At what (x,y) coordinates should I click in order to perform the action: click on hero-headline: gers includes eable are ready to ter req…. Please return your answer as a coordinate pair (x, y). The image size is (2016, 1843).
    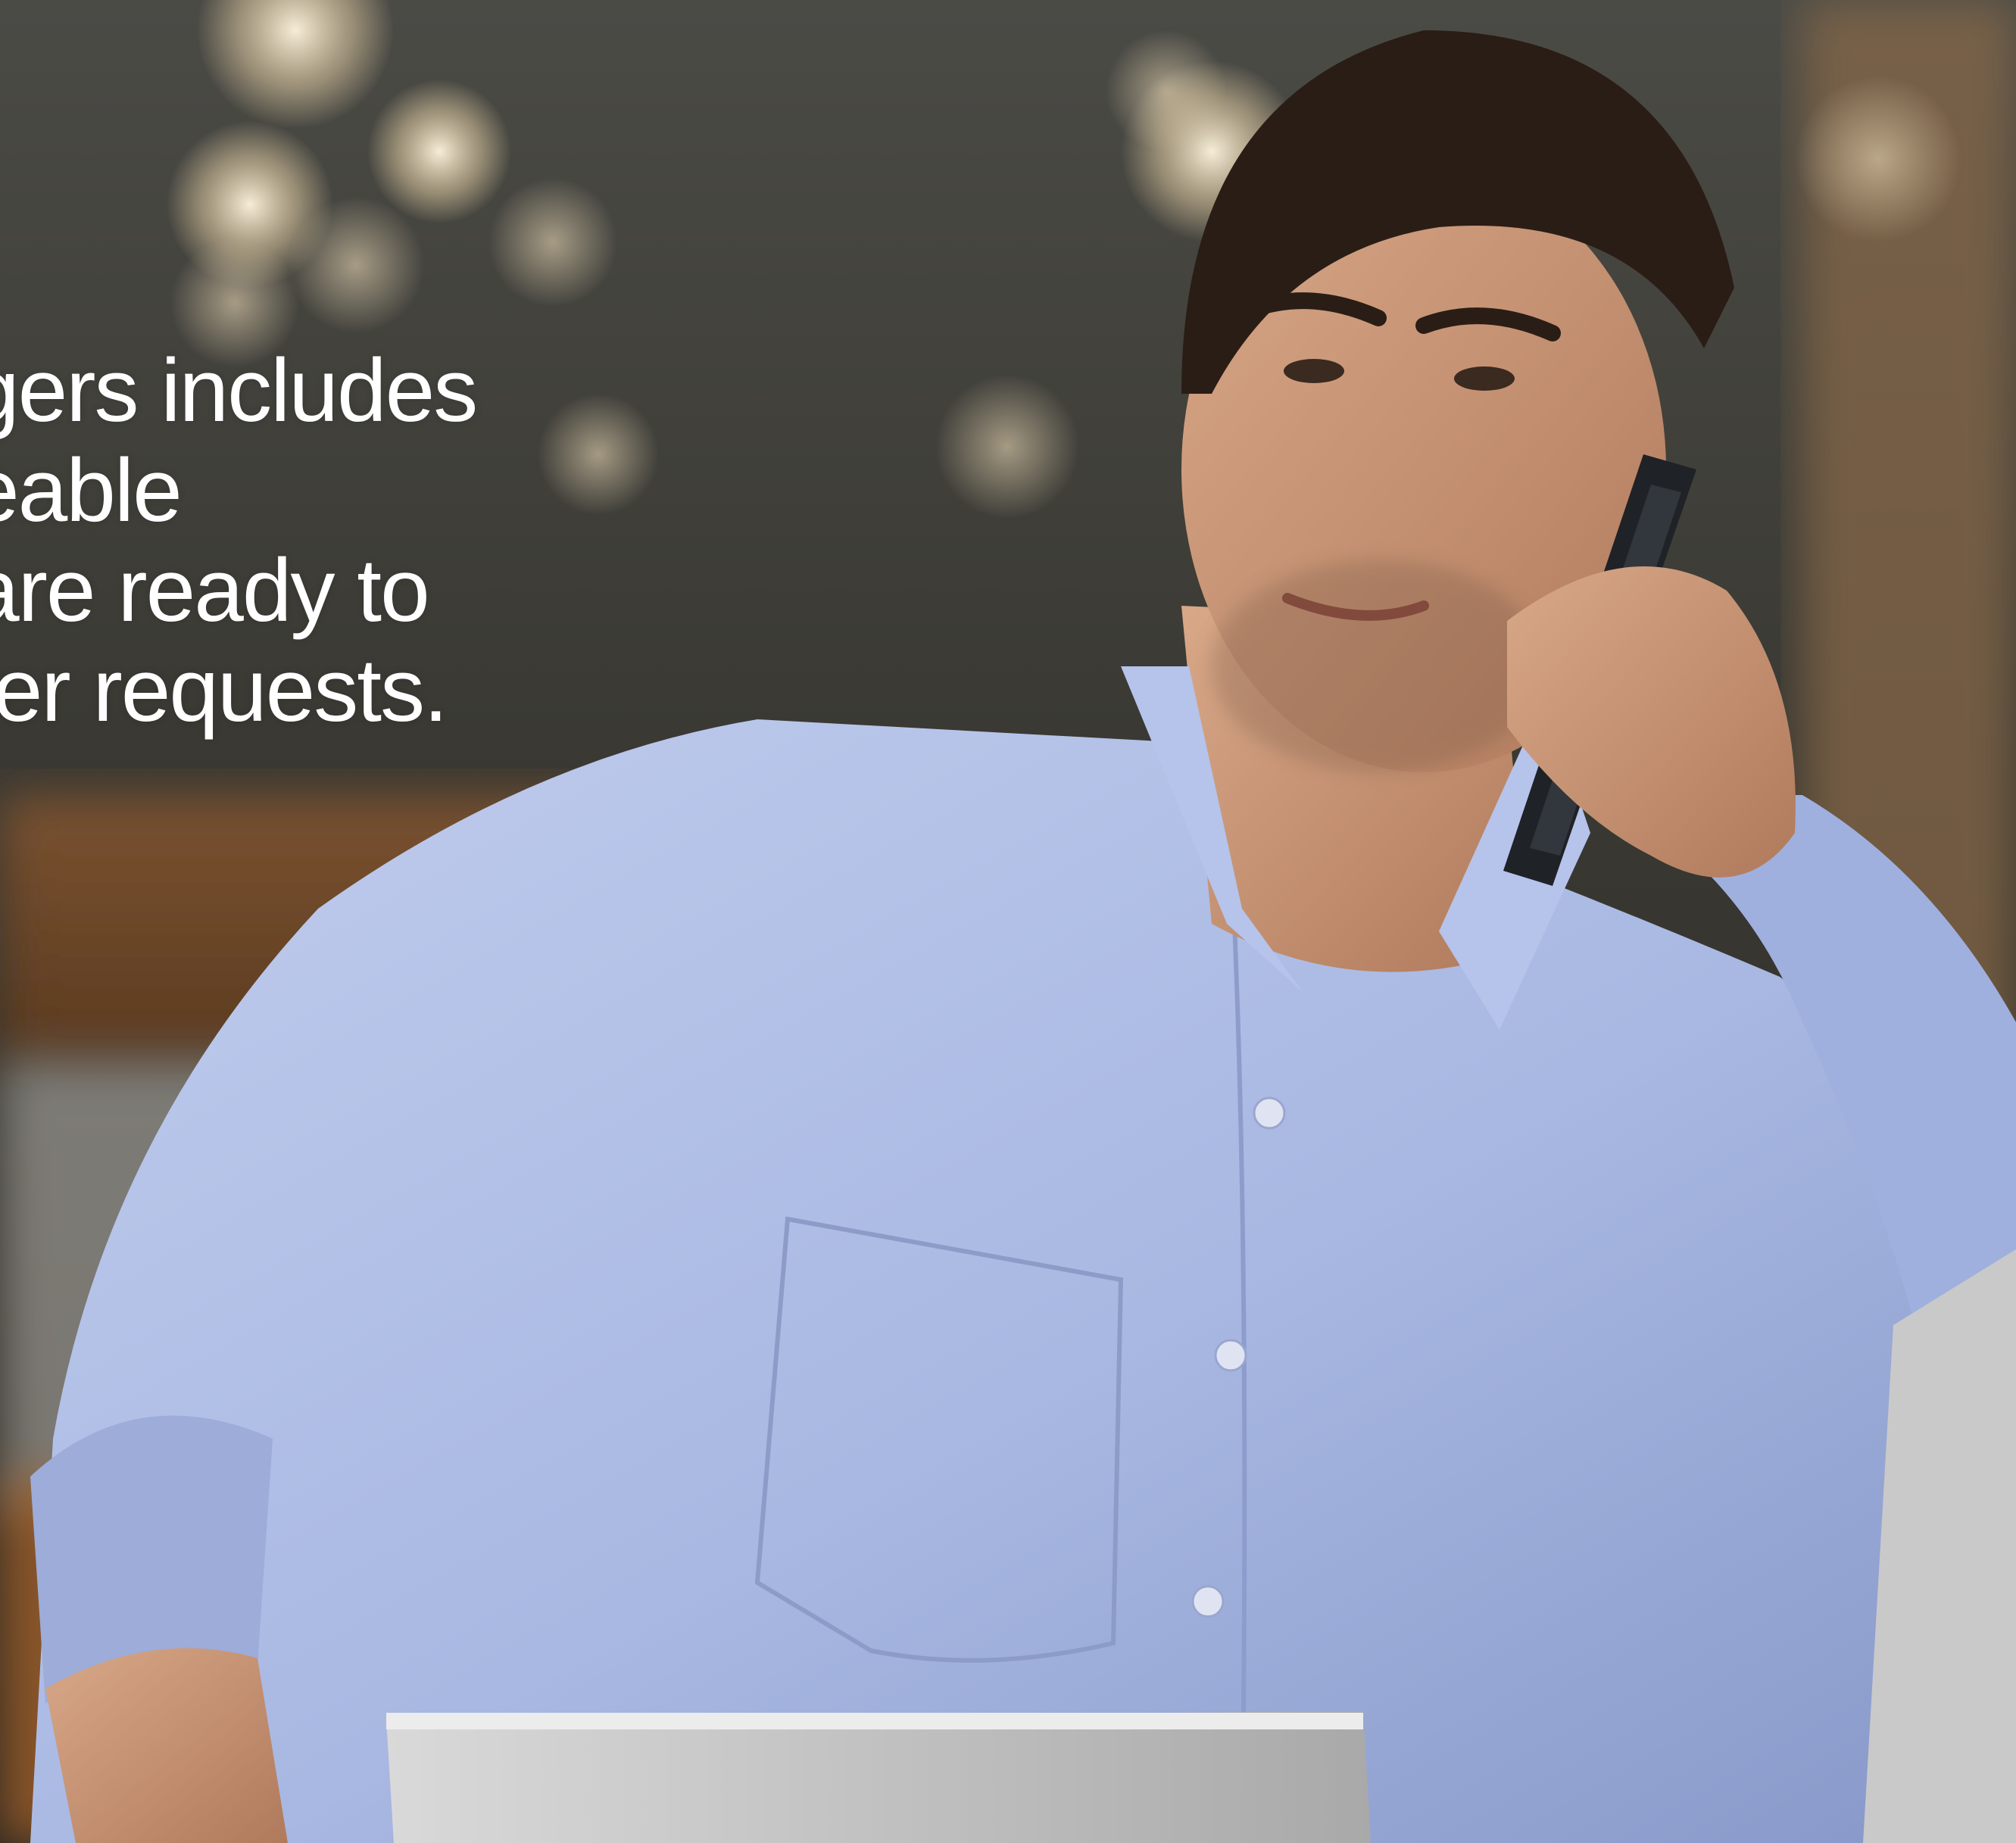
    Looking at the image, I should click on (239, 541).